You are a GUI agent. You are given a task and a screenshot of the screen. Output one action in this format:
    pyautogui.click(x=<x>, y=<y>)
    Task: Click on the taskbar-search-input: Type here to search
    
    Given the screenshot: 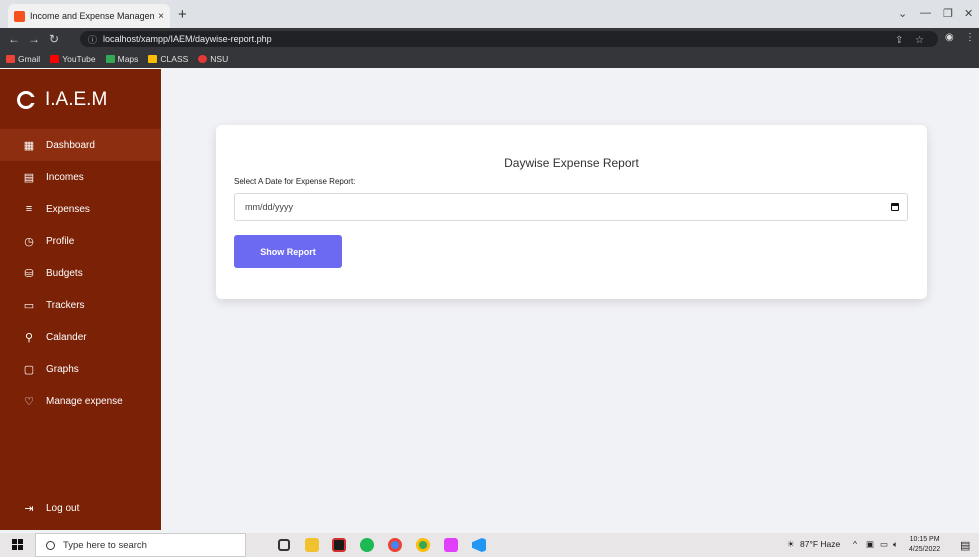 What is the action you would take?
    pyautogui.click(x=140, y=545)
    